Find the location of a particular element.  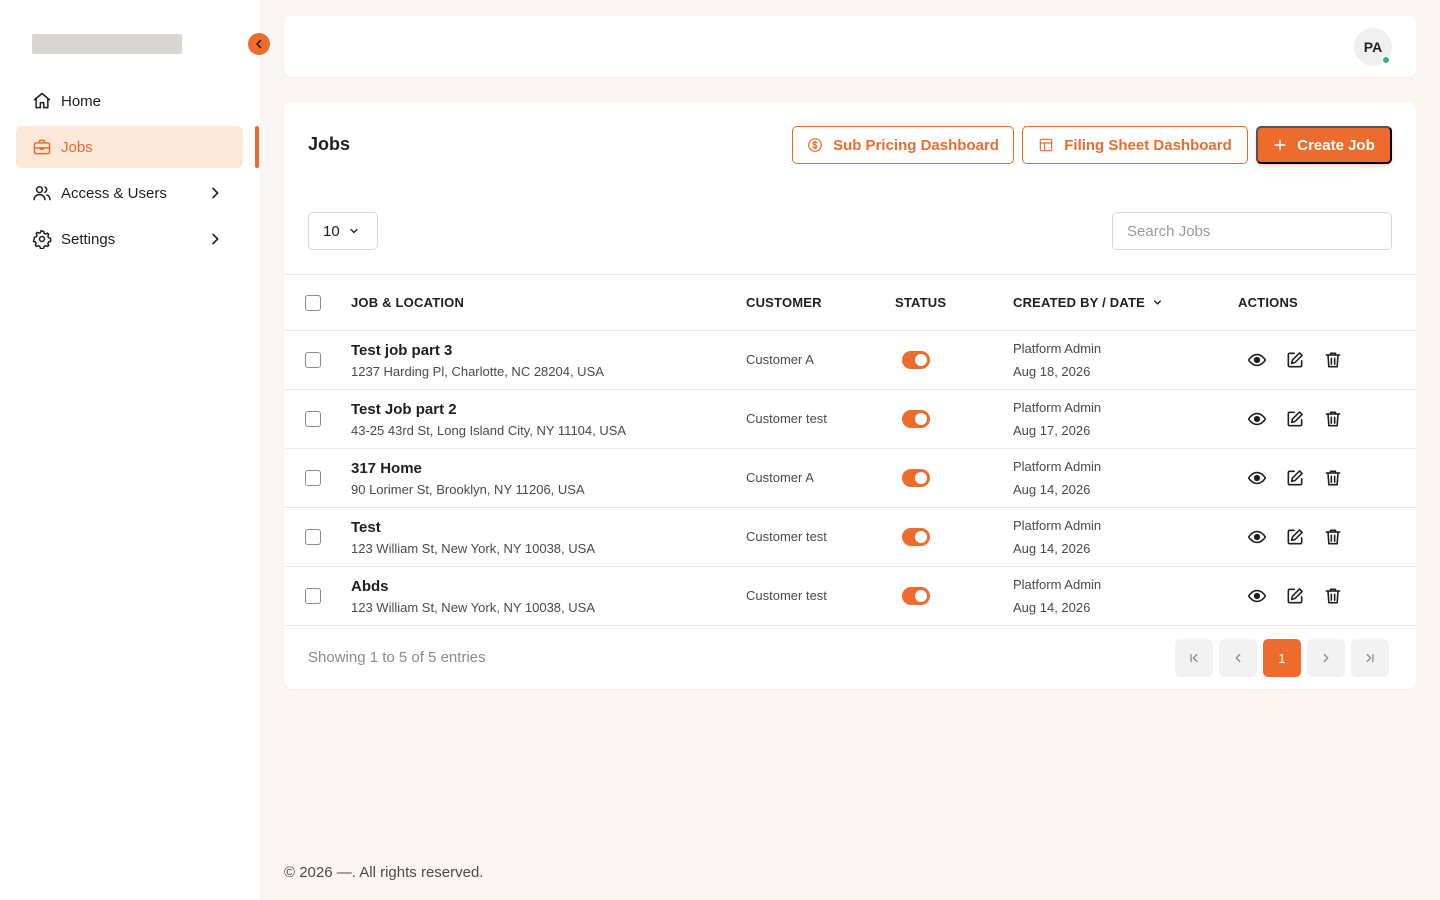

page-size-select: 10 is located at coordinates (343, 231).